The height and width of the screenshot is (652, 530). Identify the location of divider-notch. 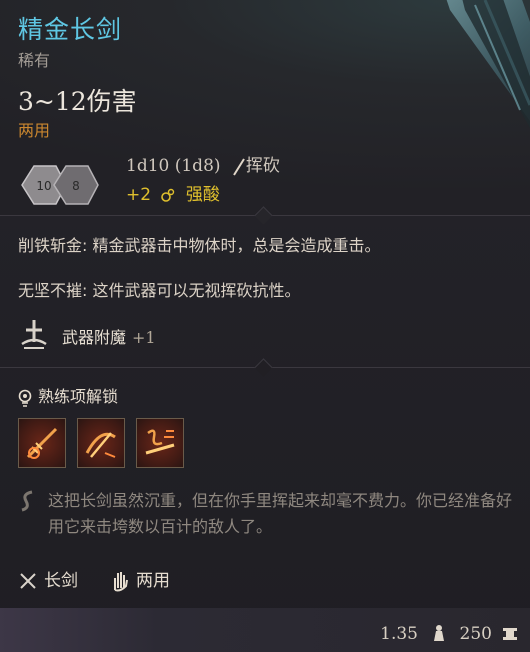
(263, 367).